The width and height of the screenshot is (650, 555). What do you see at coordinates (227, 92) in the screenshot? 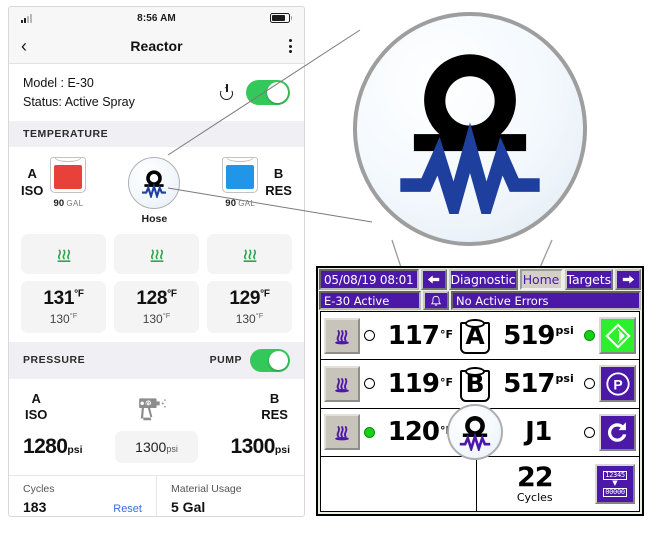
I see `power-icon` at bounding box center [227, 92].